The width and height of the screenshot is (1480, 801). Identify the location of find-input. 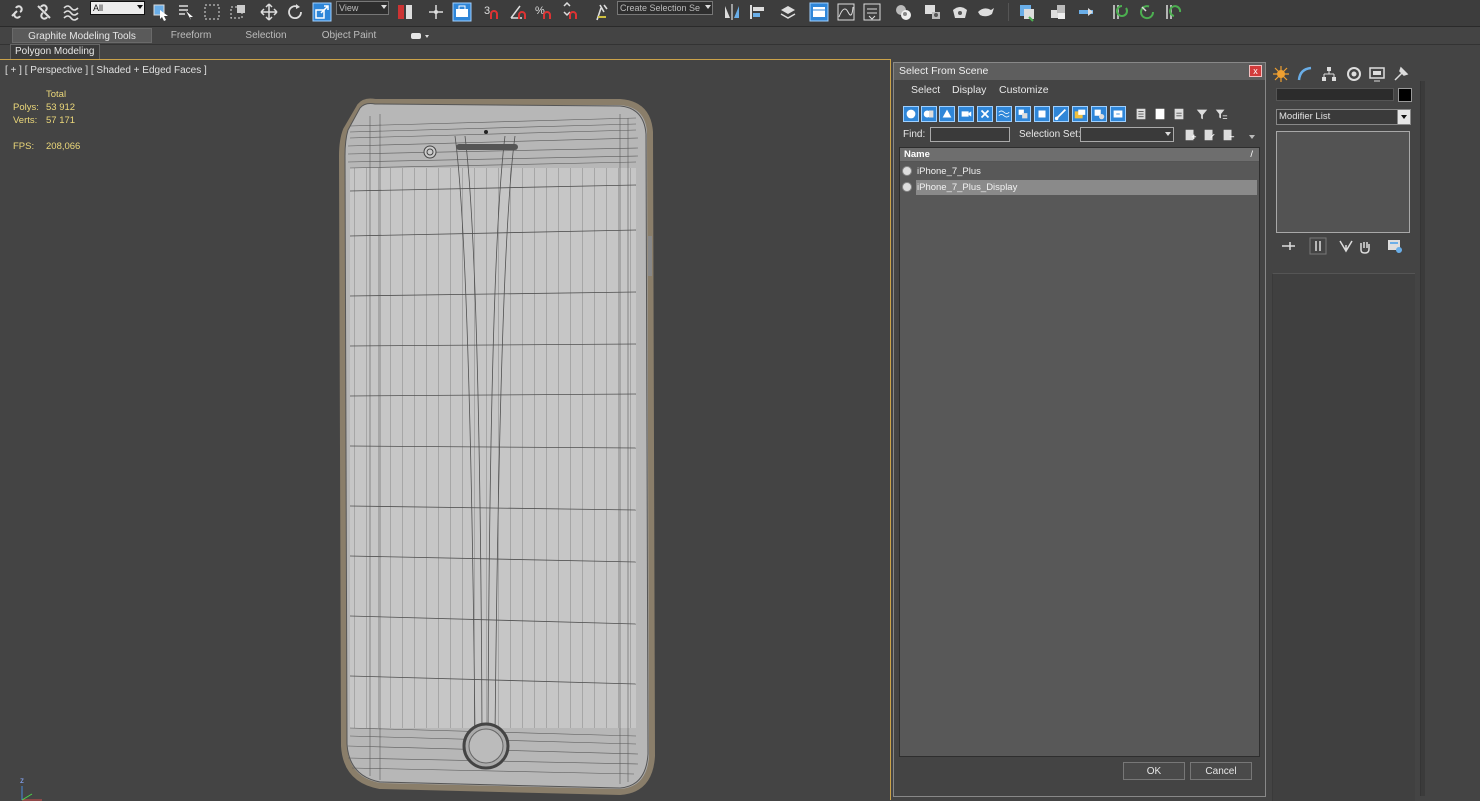
(970, 134).